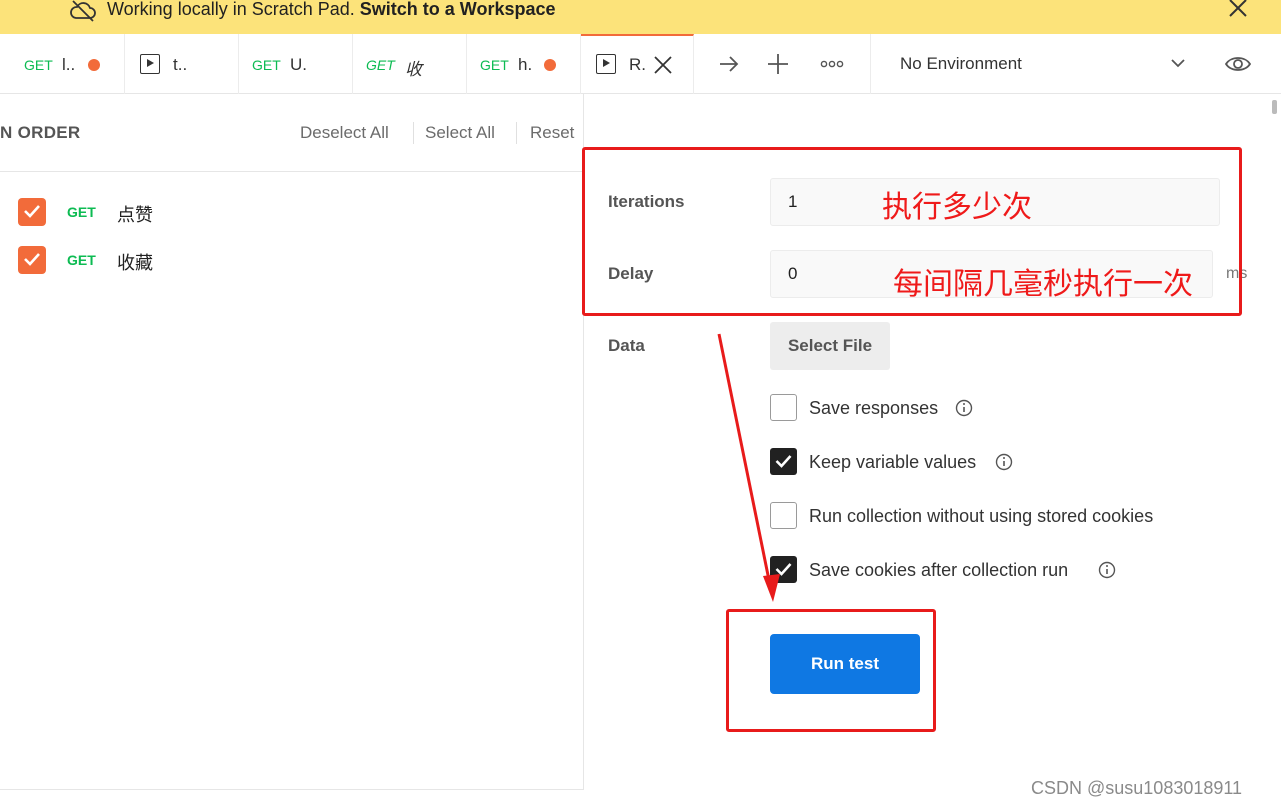  What do you see at coordinates (413, 69) in the screenshot?
I see `tab-label: 收` at bounding box center [413, 69].